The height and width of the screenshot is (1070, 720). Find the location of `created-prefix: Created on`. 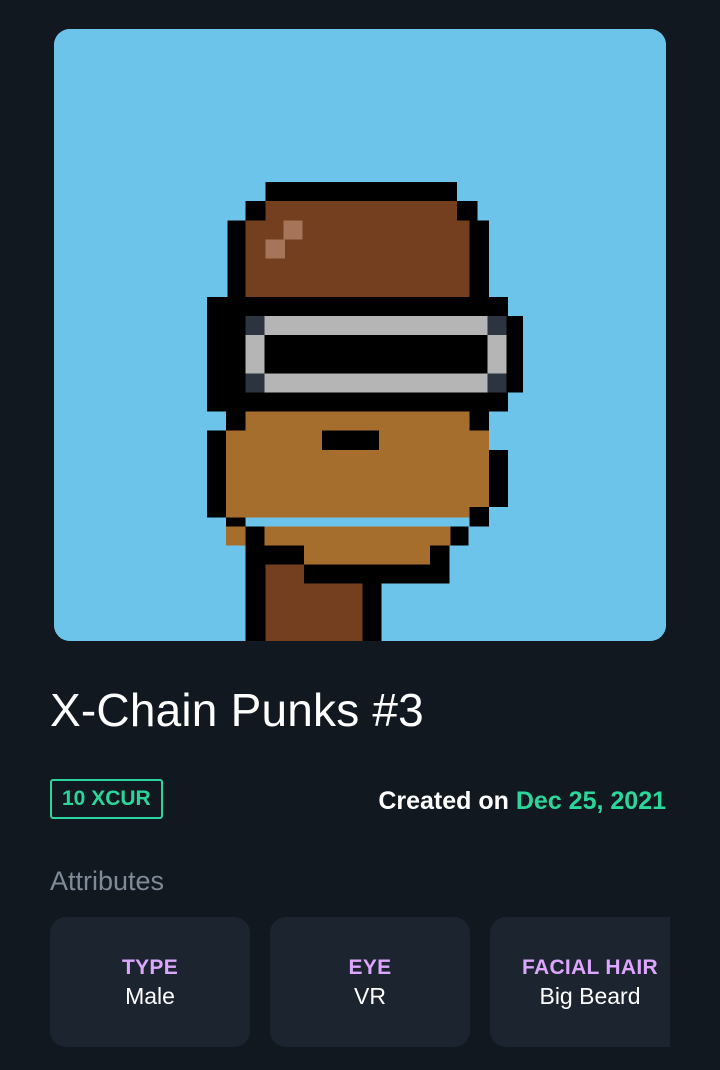

created-prefix: Created on is located at coordinates (447, 801).